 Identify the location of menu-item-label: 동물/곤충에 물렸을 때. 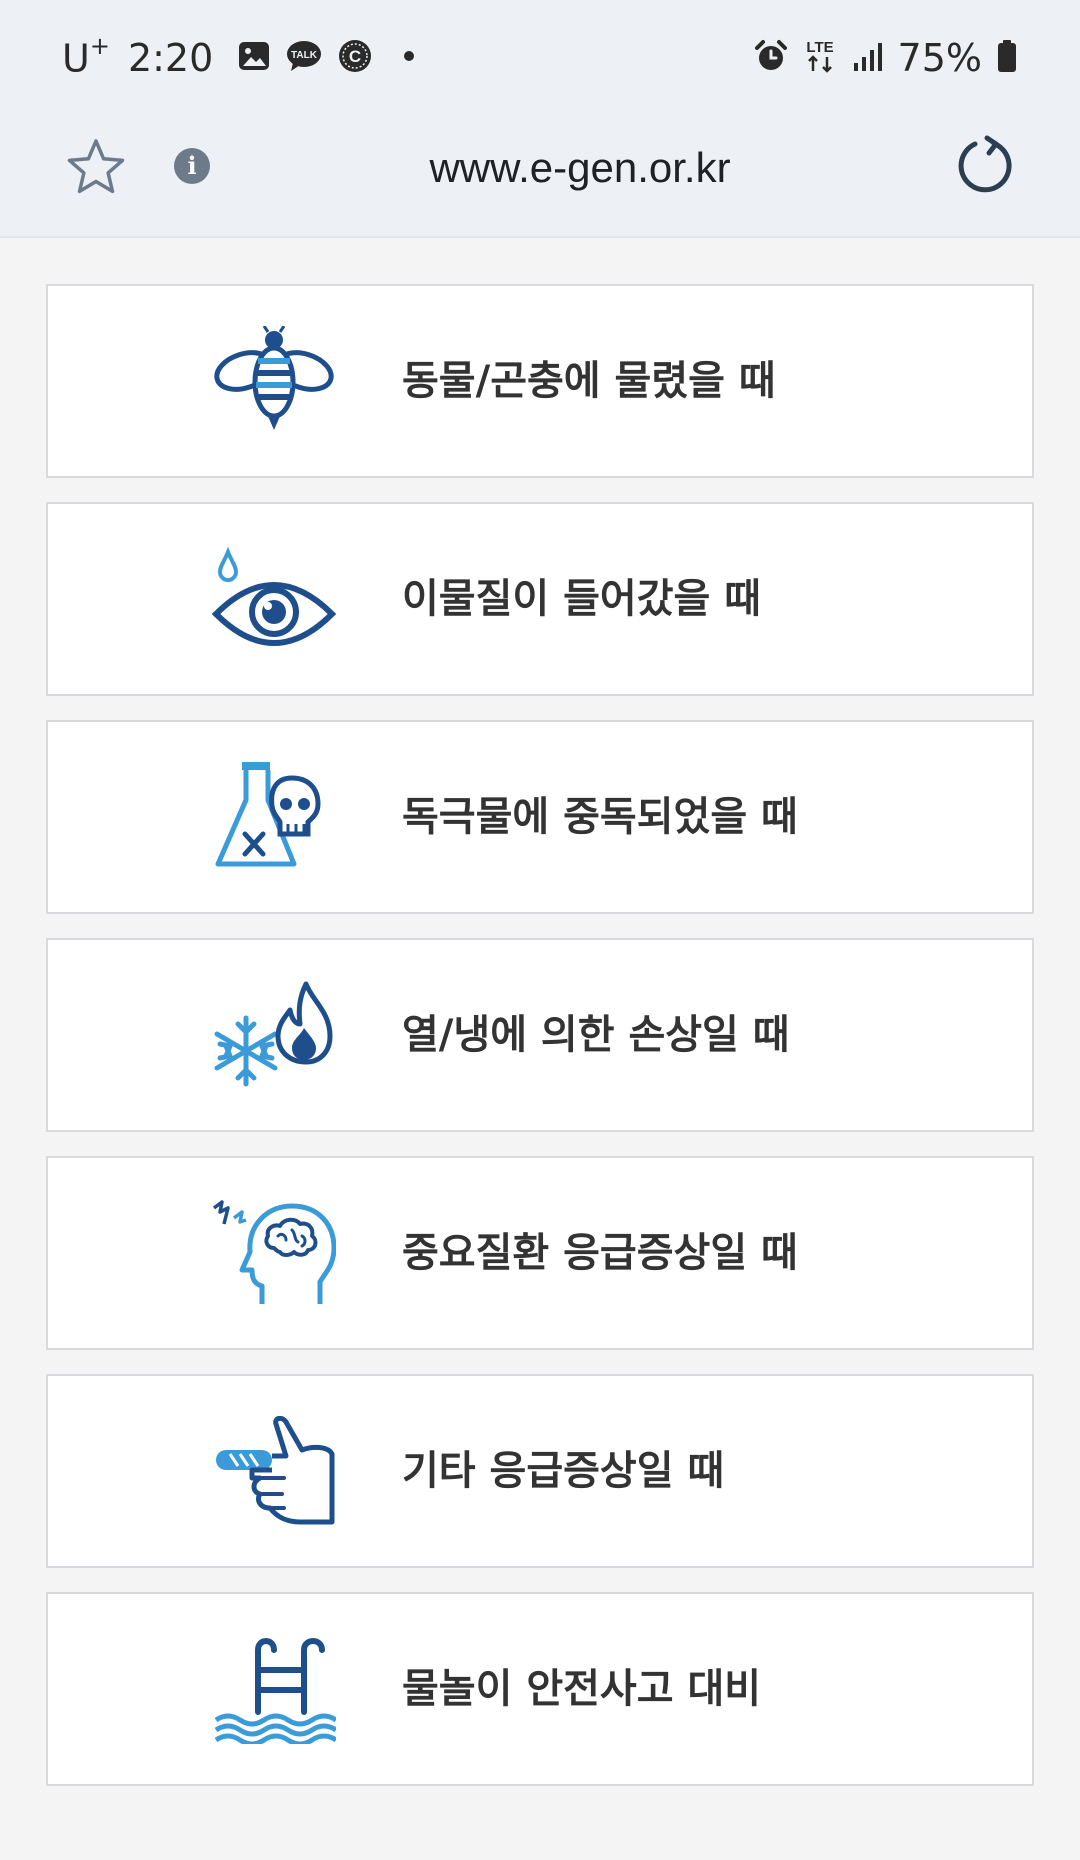
(589, 381).